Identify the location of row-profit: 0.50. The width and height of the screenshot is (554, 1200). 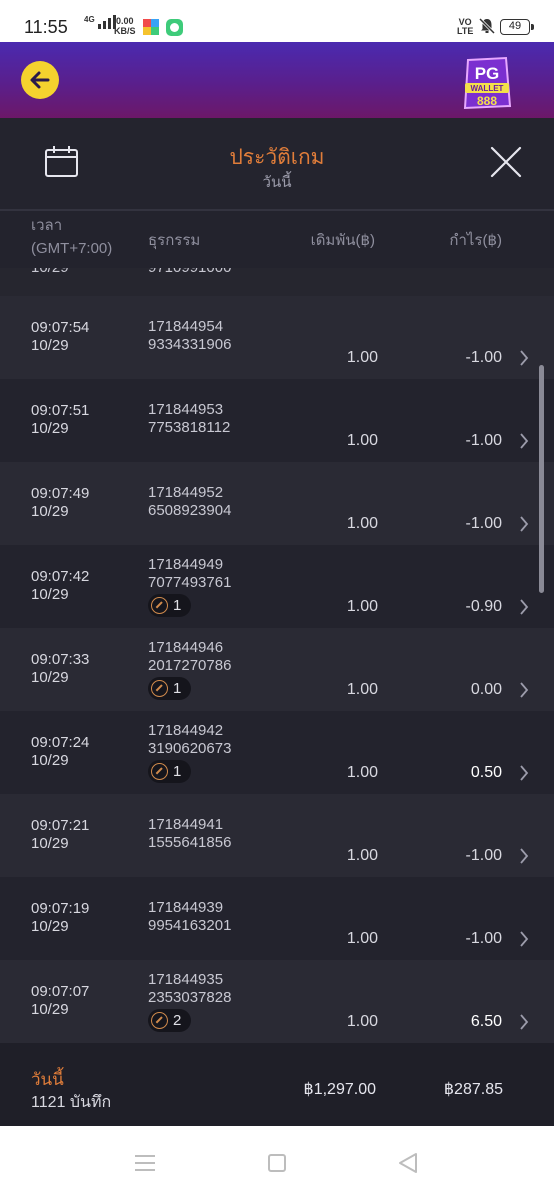
(486, 772).